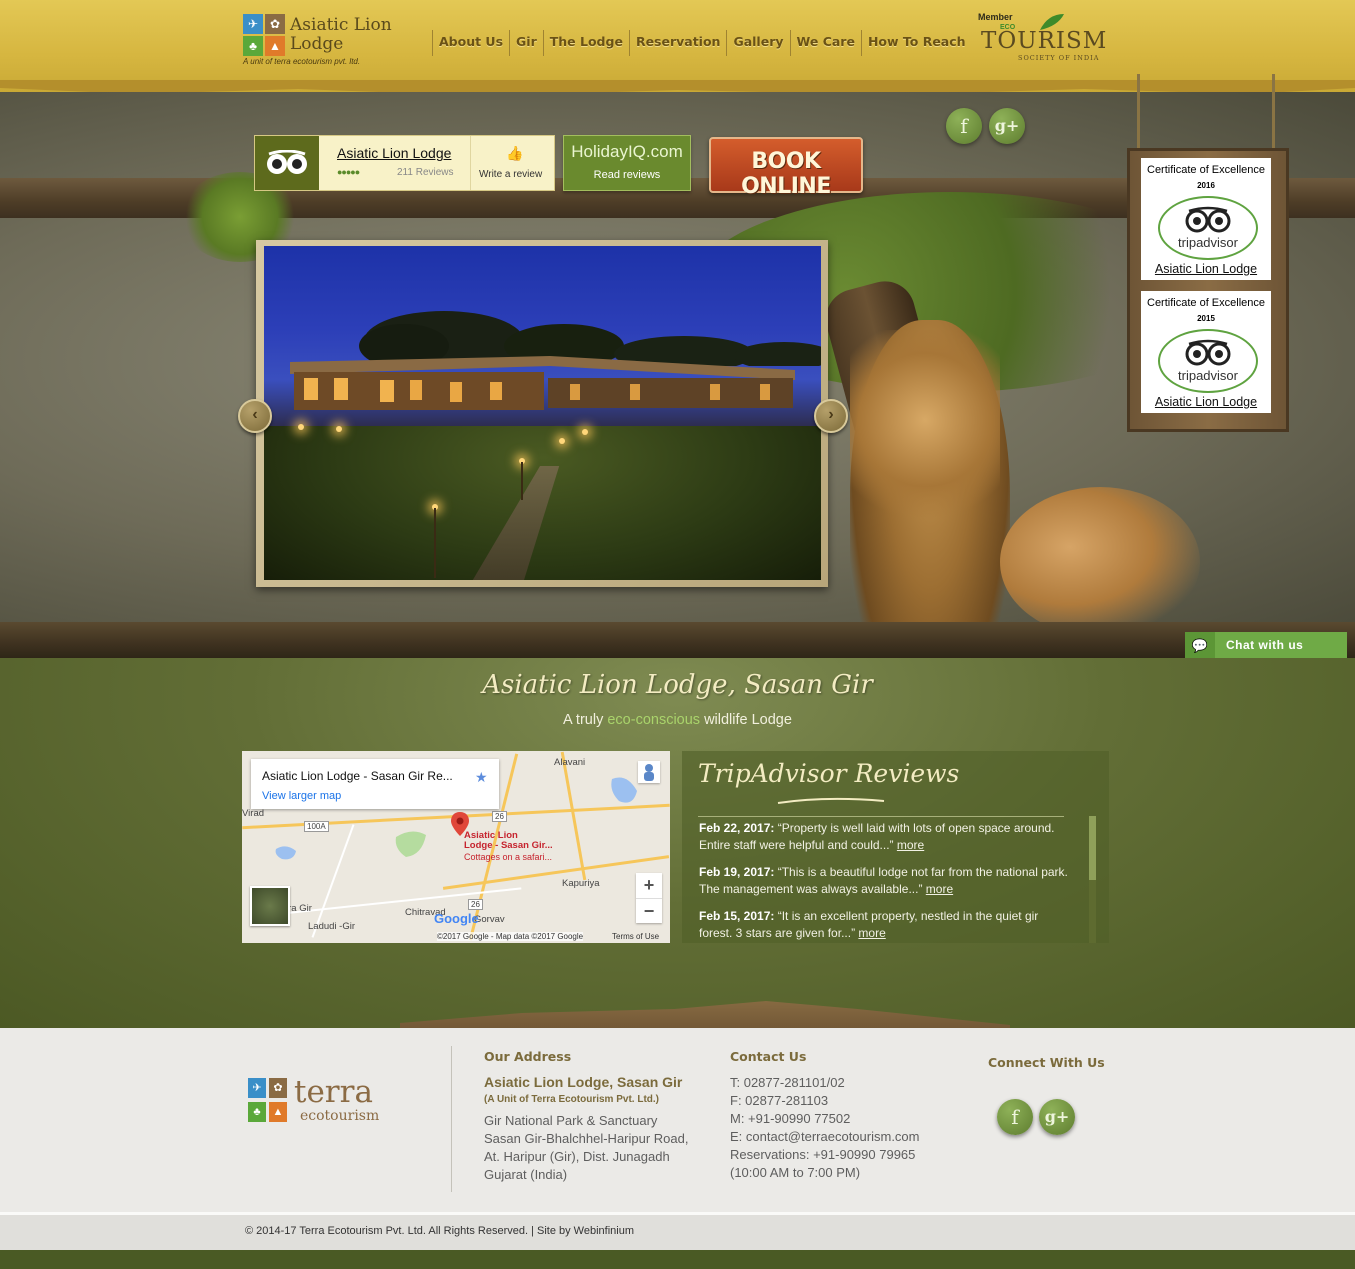 The width and height of the screenshot is (1355, 1269). Describe the element at coordinates (255, 416) in the screenshot. I see `slider-prev-button: ‹` at that location.